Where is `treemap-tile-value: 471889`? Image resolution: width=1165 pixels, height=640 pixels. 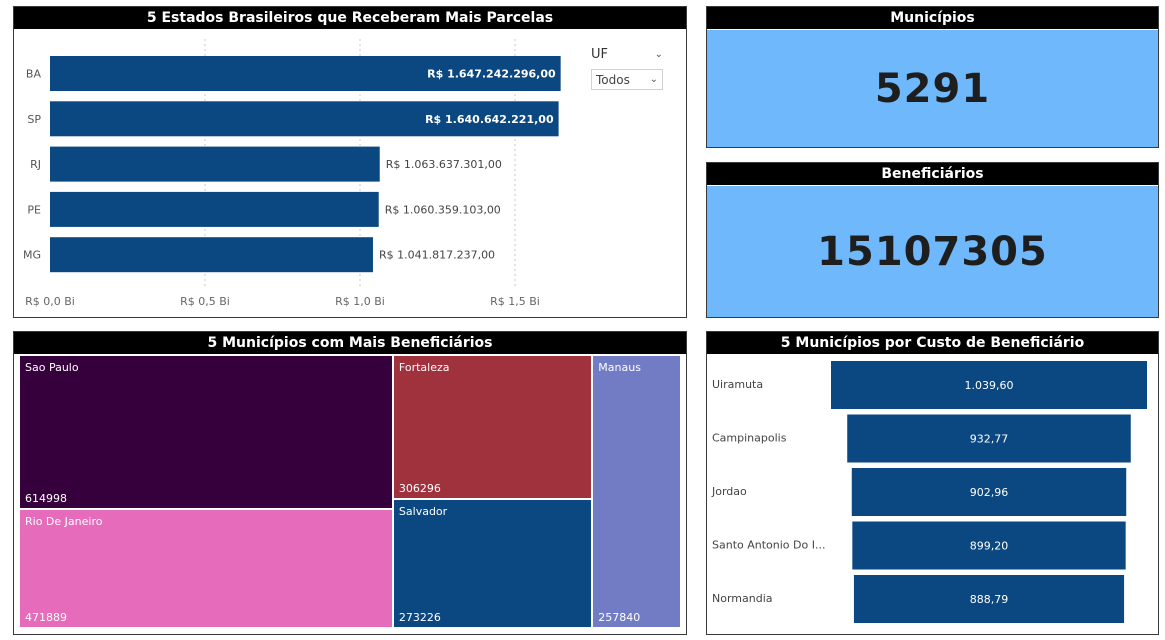 treemap-tile-value: 471889 is located at coordinates (46, 617).